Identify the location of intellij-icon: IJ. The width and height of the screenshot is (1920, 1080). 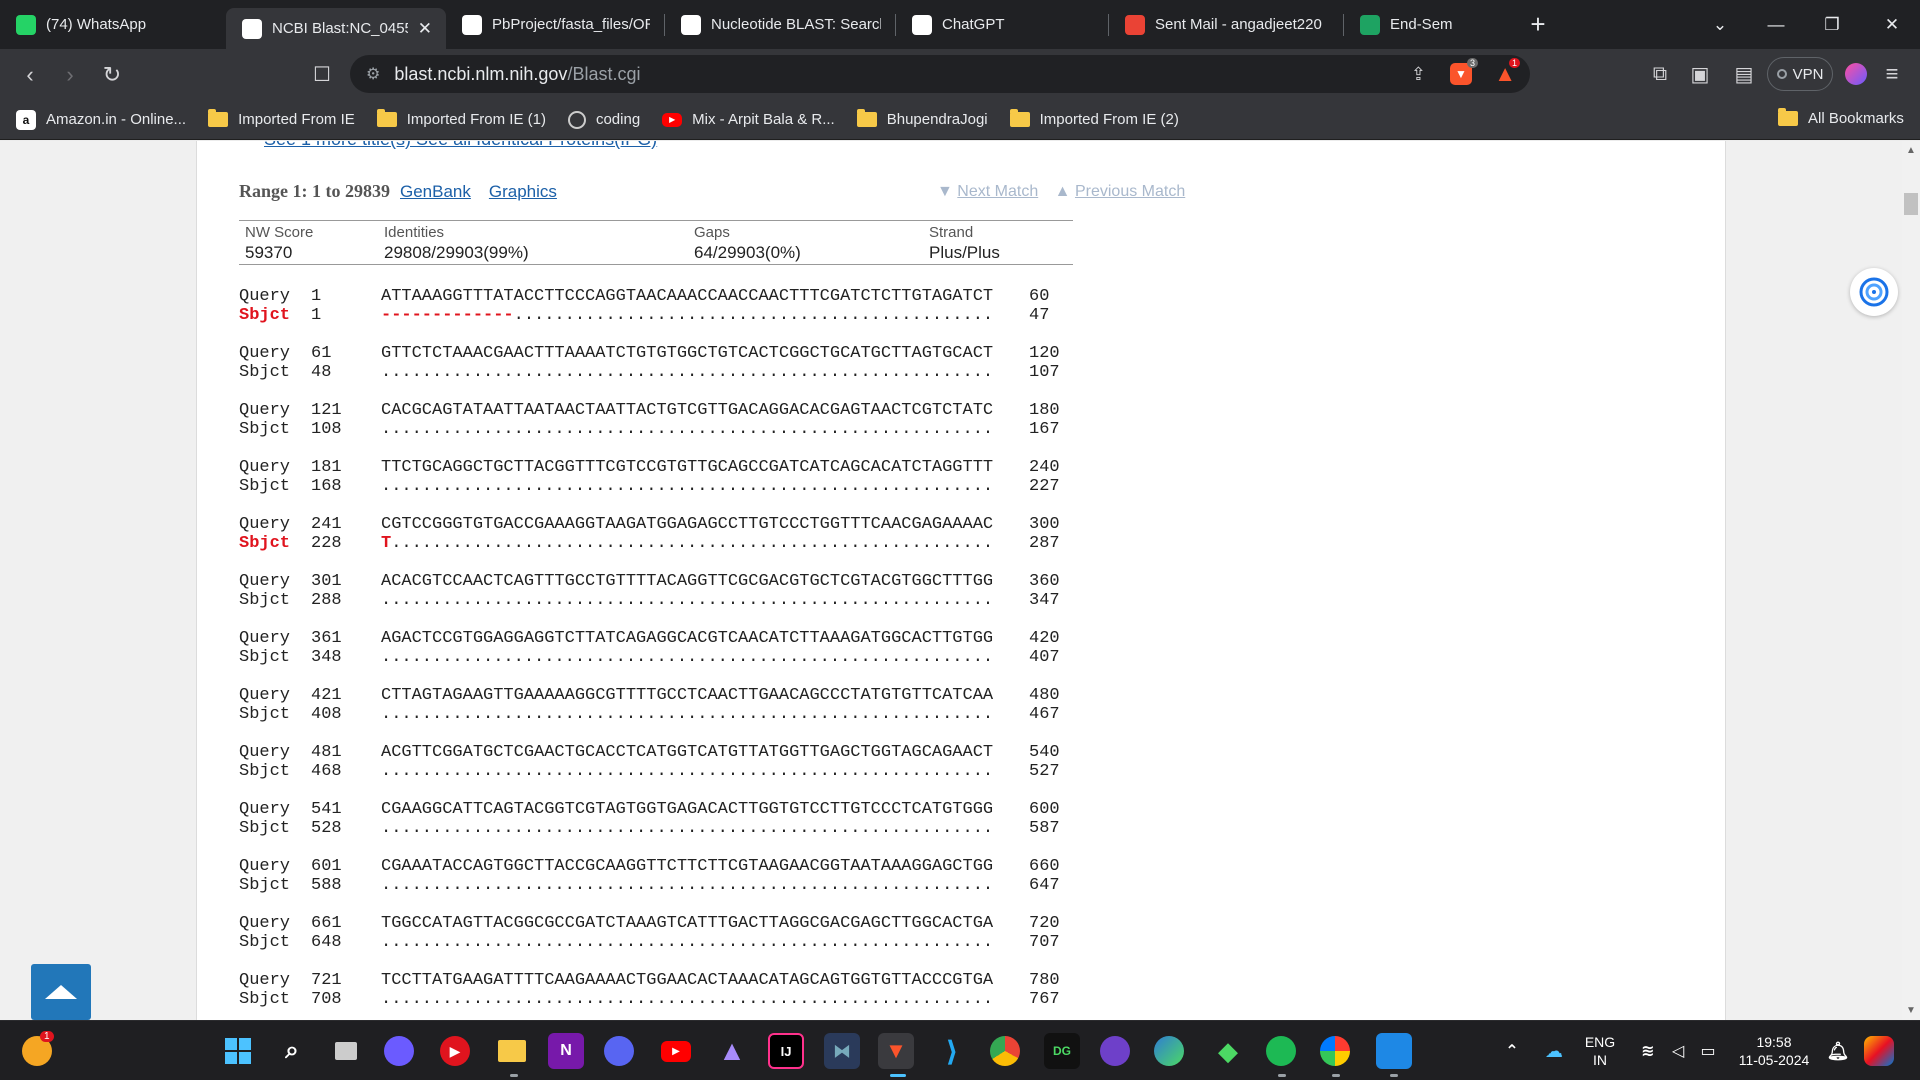
(786, 1051).